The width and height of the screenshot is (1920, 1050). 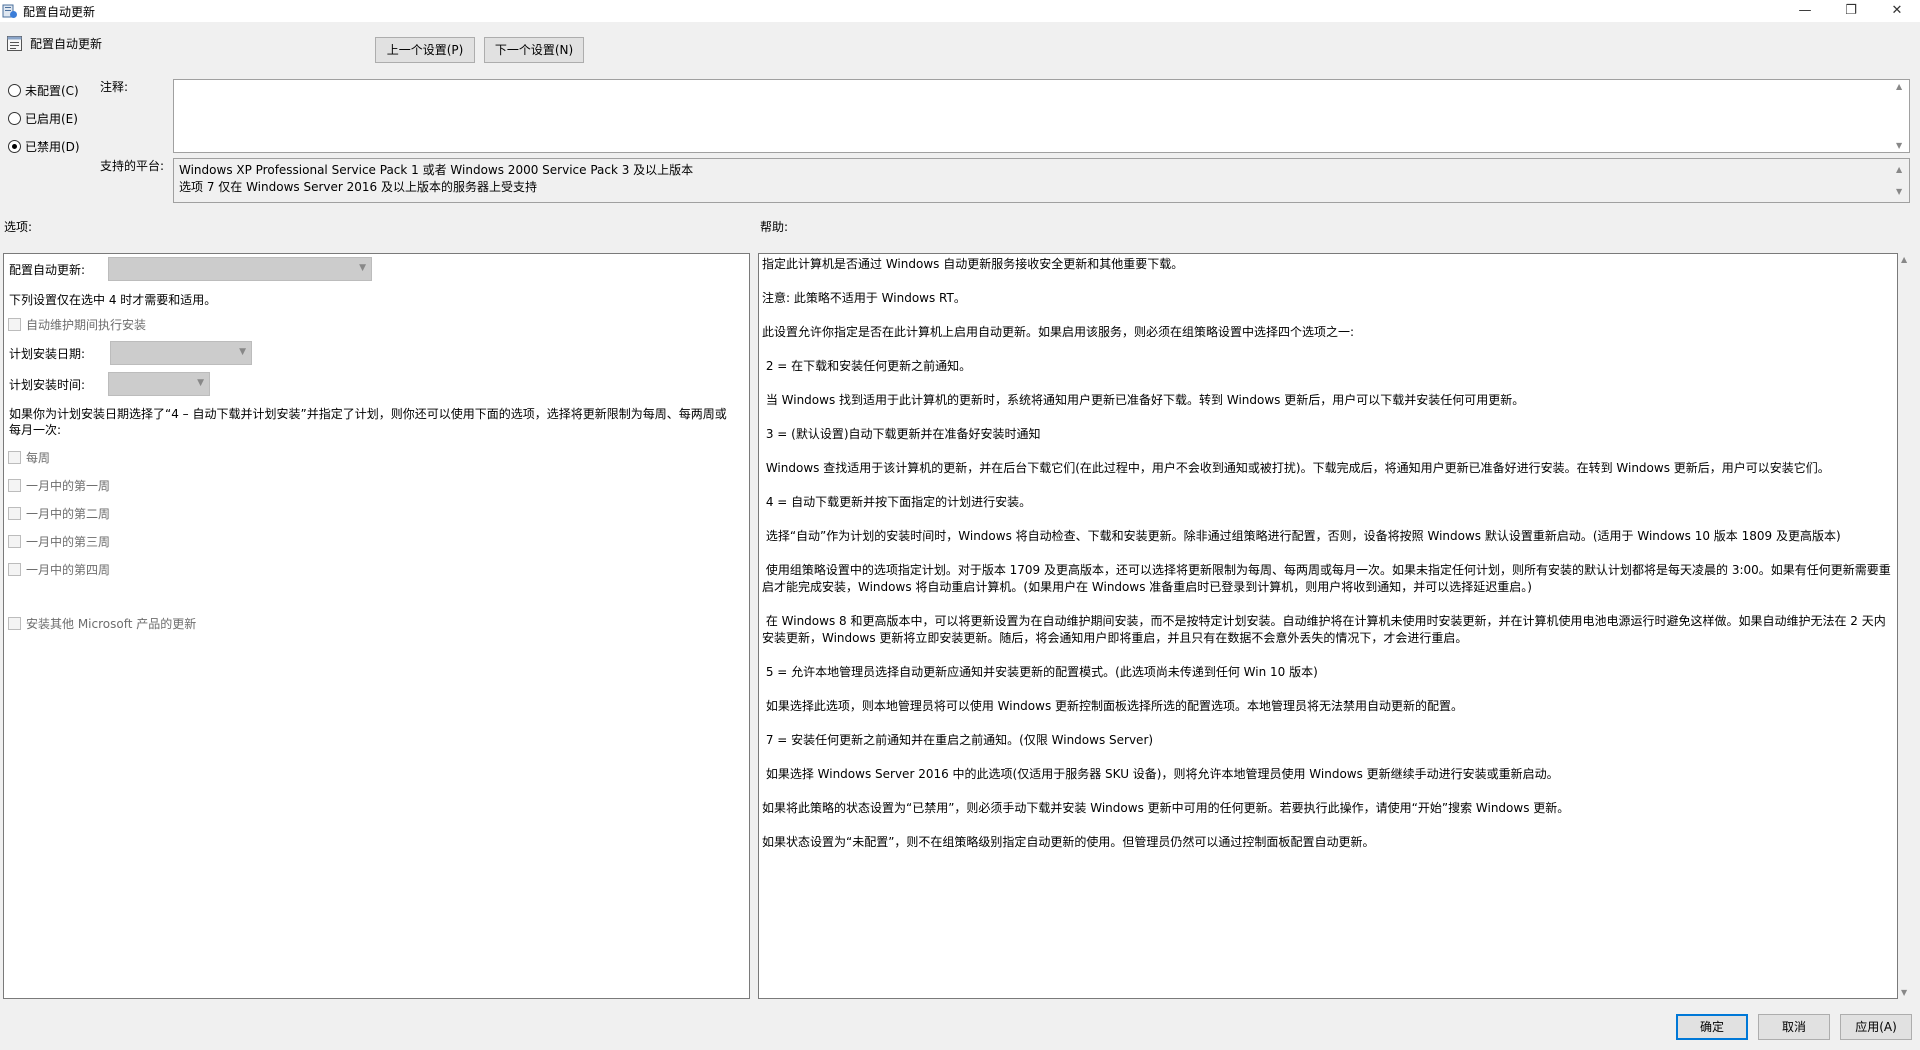 I want to click on schedule-day-select: ▼, so click(x=181, y=353).